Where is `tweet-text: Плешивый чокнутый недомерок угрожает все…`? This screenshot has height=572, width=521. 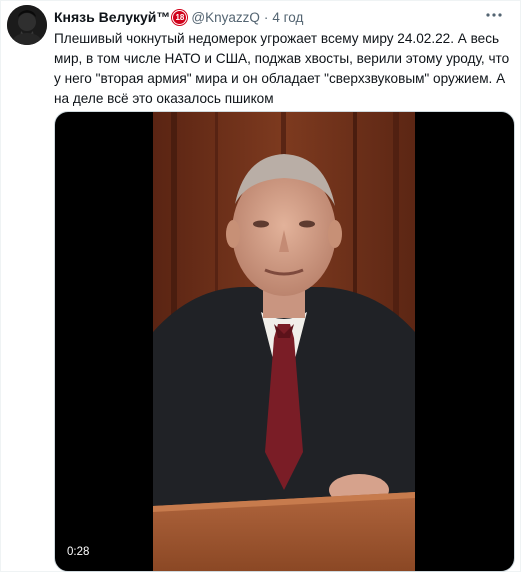
tweet-text: Плешивый чокнутый недомерок угрожает все… is located at coordinates (285, 69).